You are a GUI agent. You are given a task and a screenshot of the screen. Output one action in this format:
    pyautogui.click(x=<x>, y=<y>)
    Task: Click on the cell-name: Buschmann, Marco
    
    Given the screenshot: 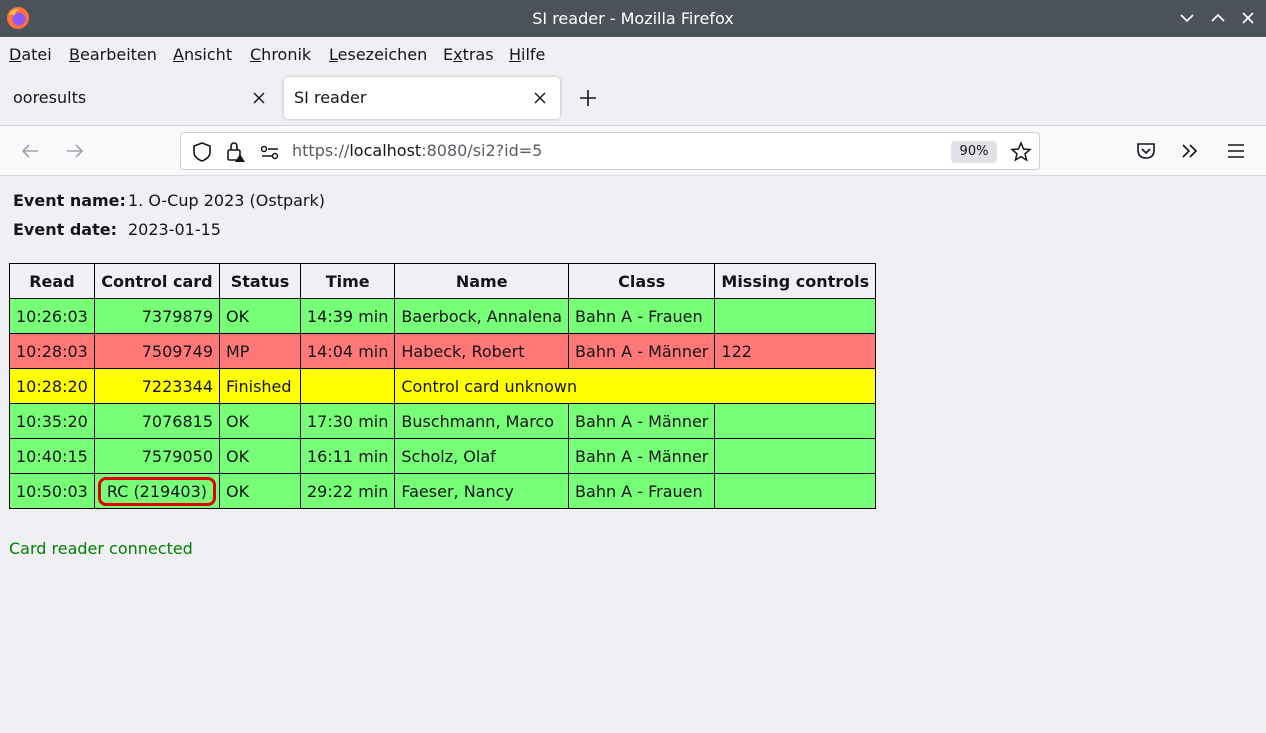 What is the action you would take?
    pyautogui.click(x=482, y=421)
    